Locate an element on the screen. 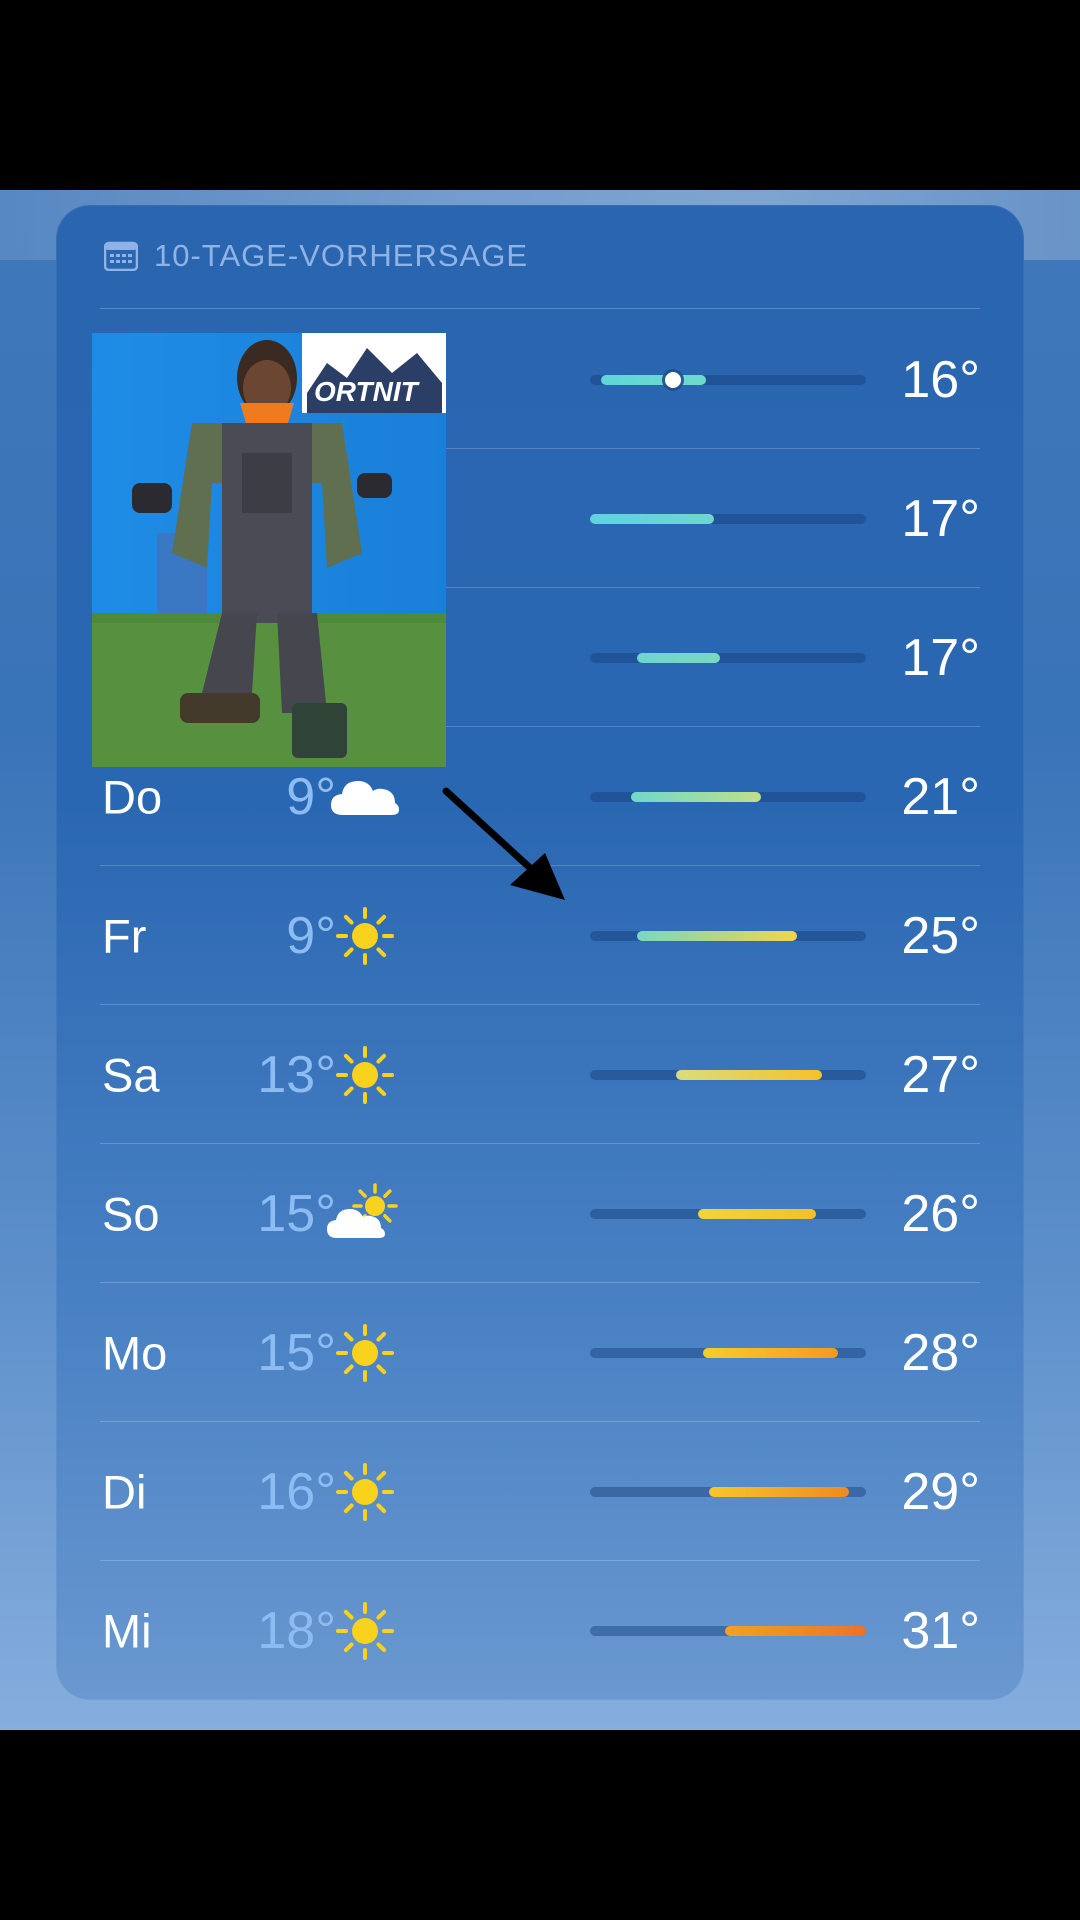 Image resolution: width=1080 pixels, height=1920 pixels. forecast-title: 10-TAGE-VORHERSAGE is located at coordinates (341, 255).